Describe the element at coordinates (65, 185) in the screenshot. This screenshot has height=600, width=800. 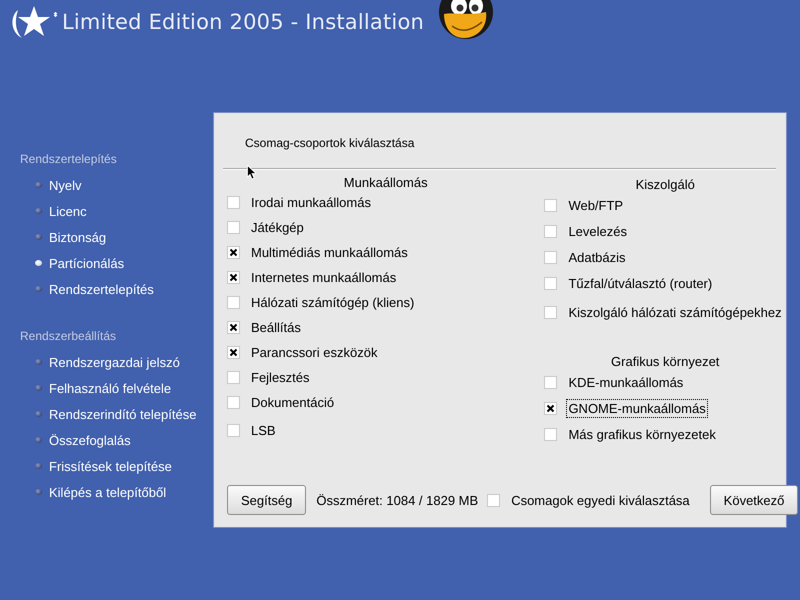
I see `step-label: Nyelv` at that location.